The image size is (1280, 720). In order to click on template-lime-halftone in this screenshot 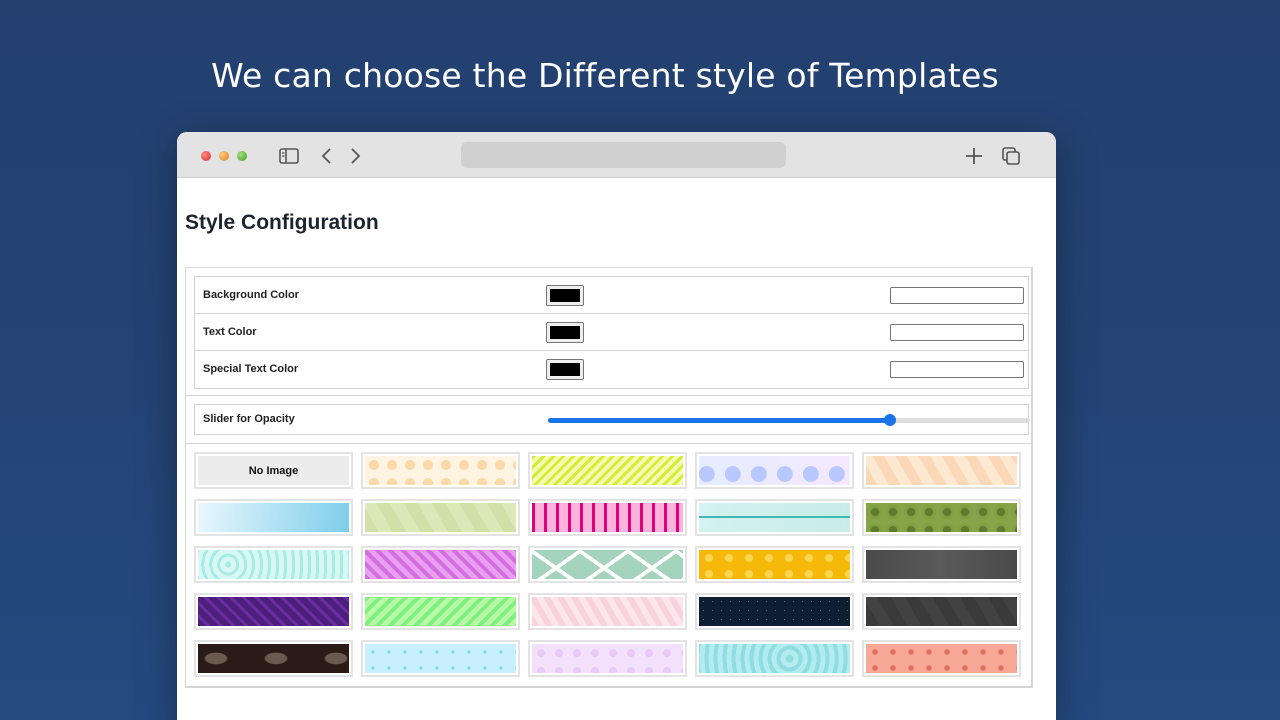, I will do `click(607, 470)`.